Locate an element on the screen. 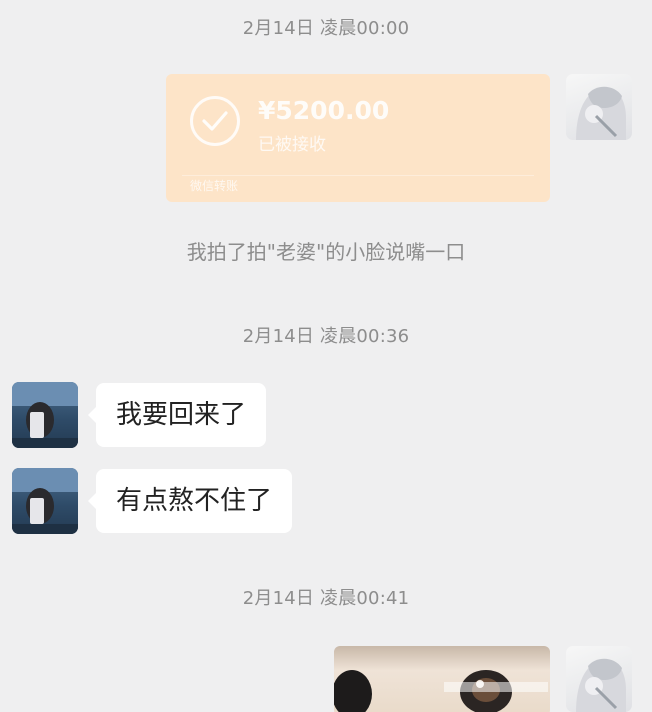 The image size is (652, 712). message-bubble: 我要回来了 is located at coordinates (177, 415).